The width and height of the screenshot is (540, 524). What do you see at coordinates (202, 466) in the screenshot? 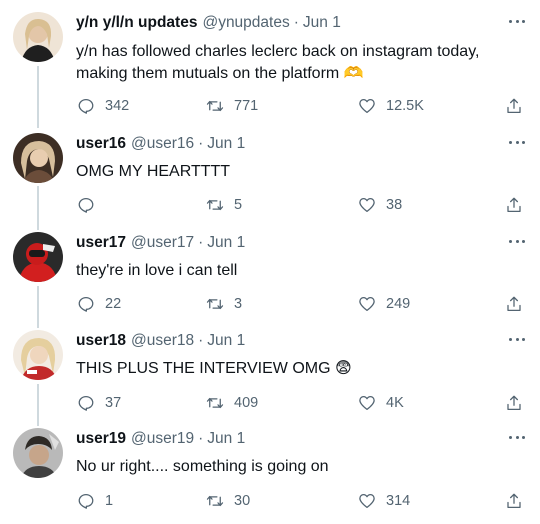
I see `tweet-text: No ur right.... something is going on` at bounding box center [202, 466].